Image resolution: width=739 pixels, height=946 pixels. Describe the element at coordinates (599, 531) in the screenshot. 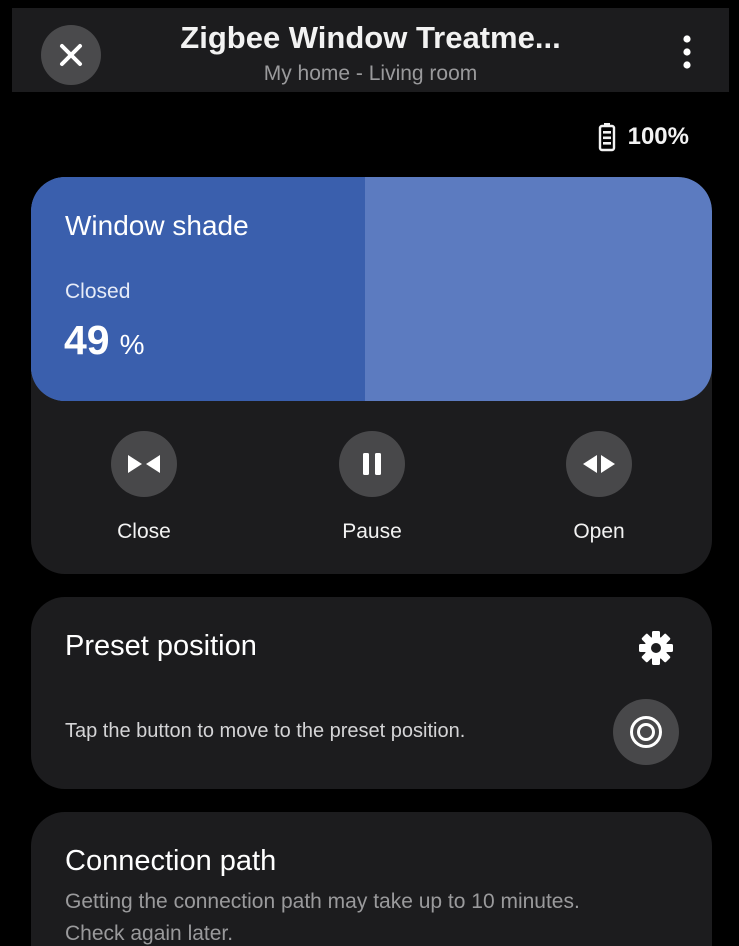

I see `open-shade-label: Open` at that location.